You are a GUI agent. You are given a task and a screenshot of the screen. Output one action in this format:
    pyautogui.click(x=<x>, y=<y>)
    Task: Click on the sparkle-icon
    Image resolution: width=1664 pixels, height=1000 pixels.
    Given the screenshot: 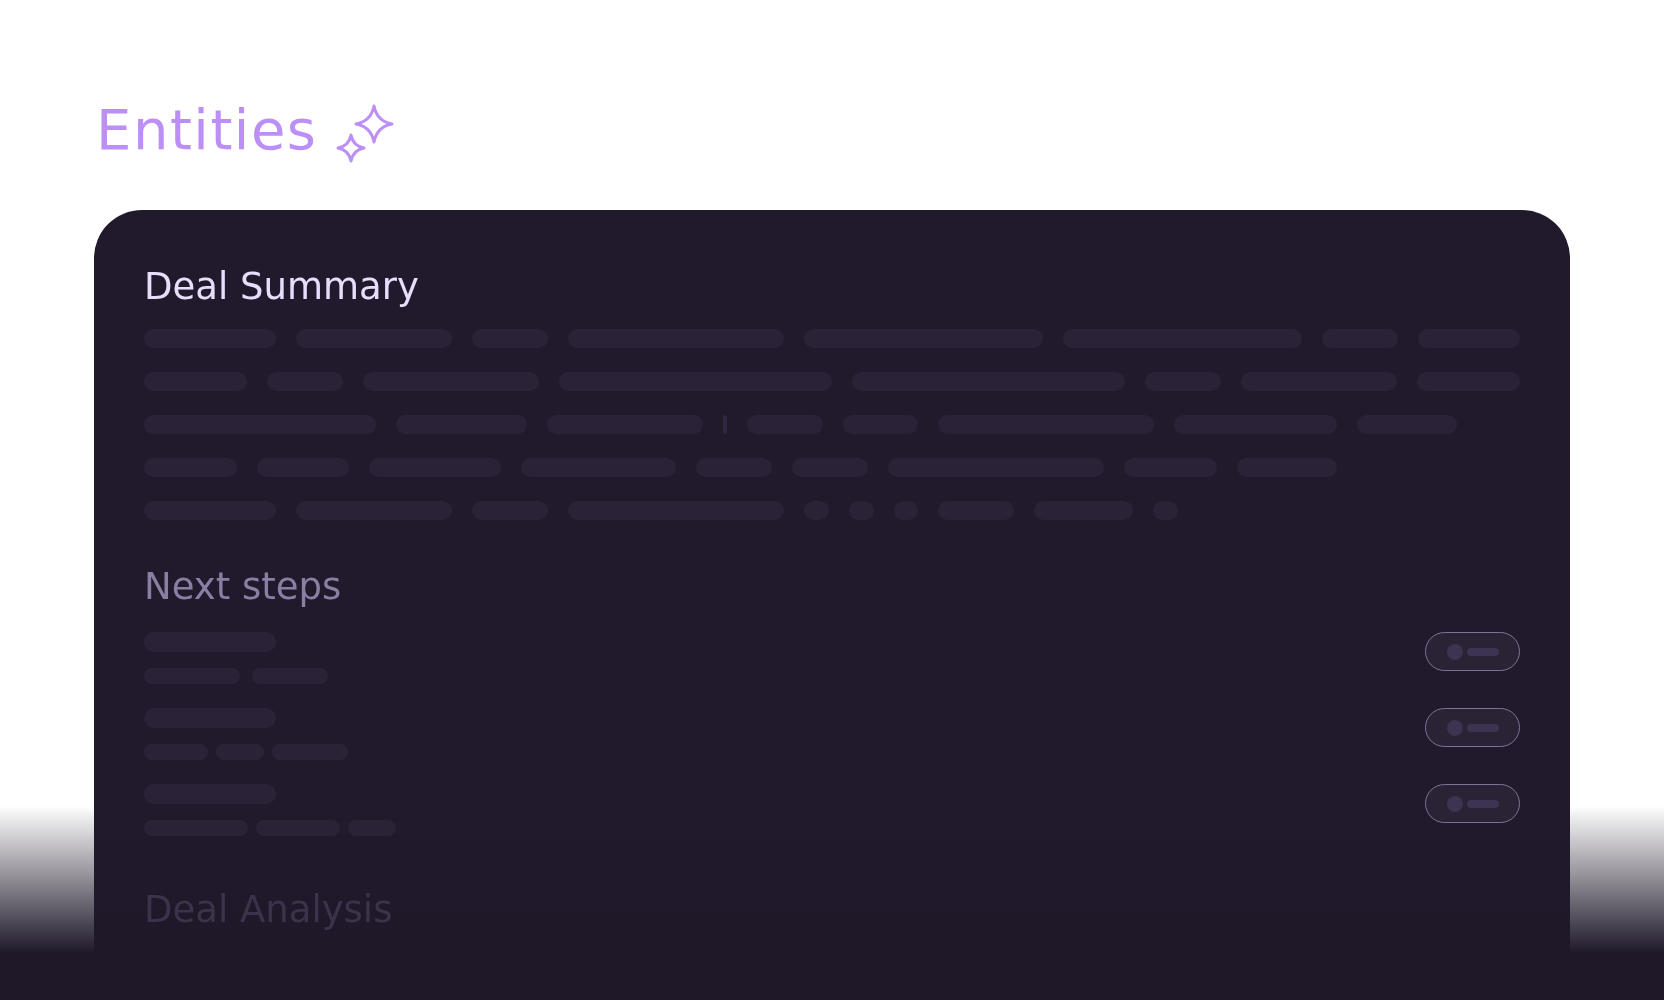 What is the action you would take?
    pyautogui.click(x=365, y=134)
    